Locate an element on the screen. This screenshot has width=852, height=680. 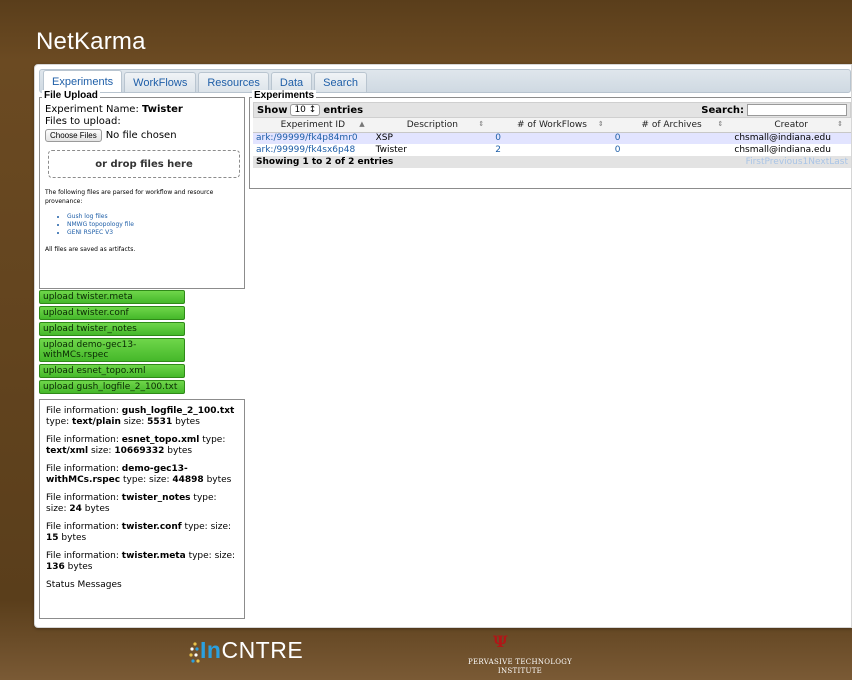
column-label: # of WorkFlows is located at coordinates (552, 124).